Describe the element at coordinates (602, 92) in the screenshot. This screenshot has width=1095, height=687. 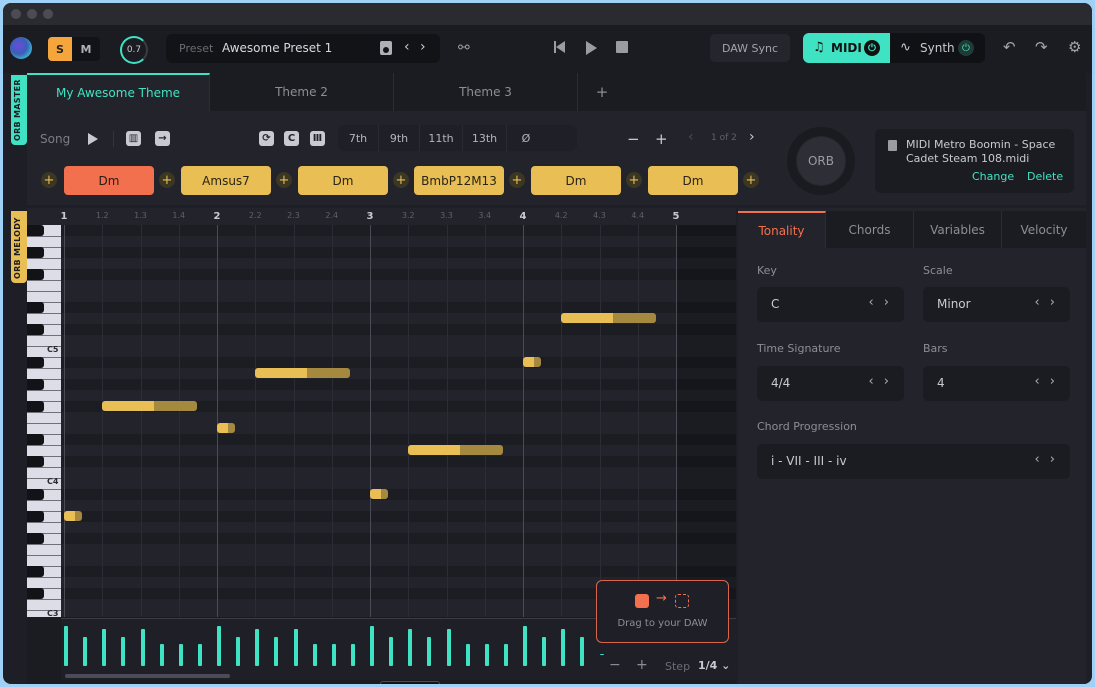
I see `add-theme-button: +` at that location.